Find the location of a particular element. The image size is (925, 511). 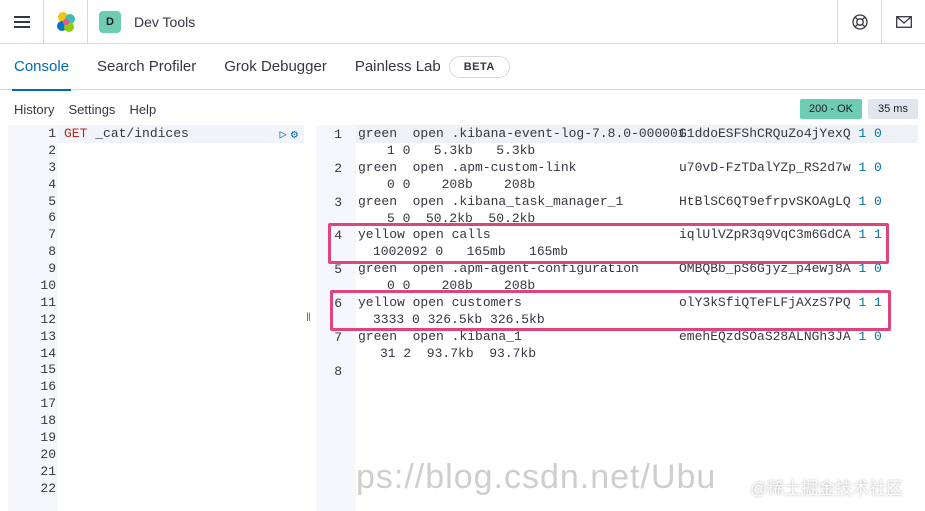

response-line-number: 3 is located at coordinates (338, 202).